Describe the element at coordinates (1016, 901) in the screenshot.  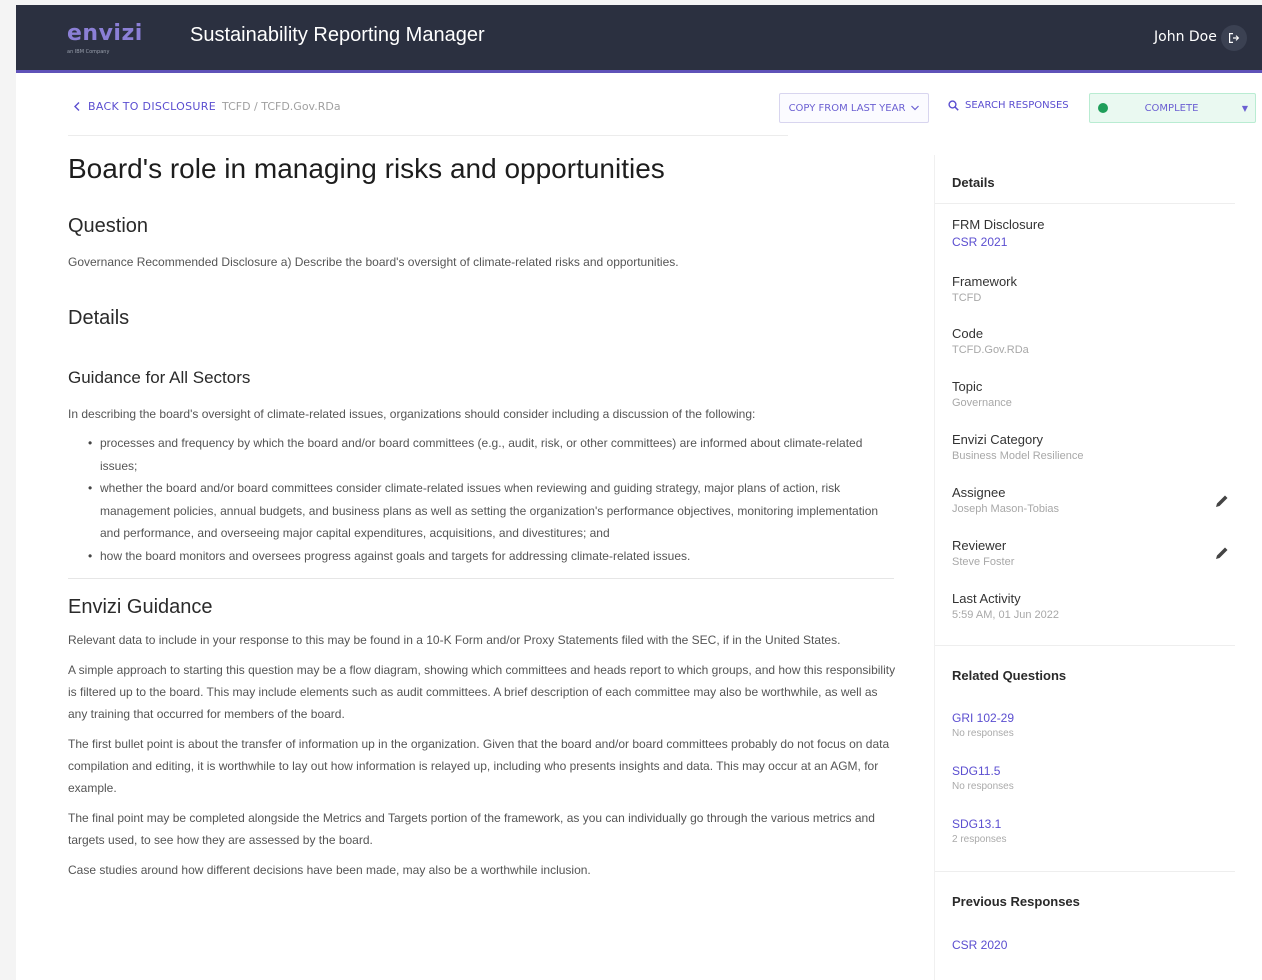
I see `previous-responses-title: Previous Responses` at that location.